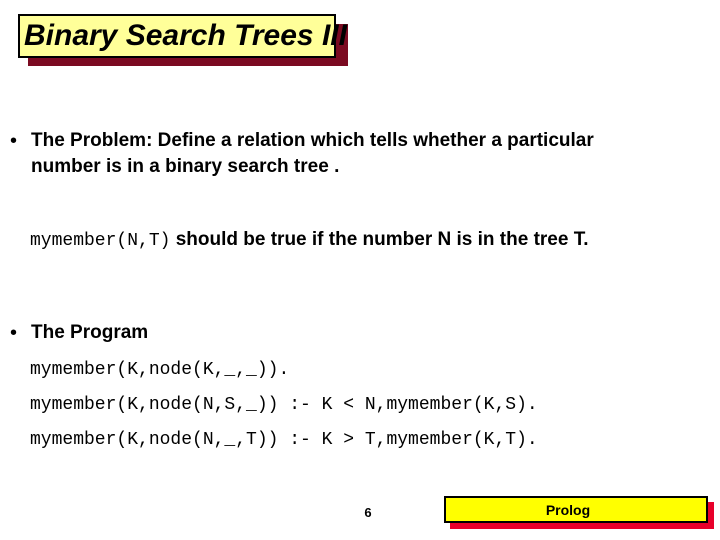 This screenshot has width=720, height=540. I want to click on footer-banner-box: Prolog, so click(576, 509).